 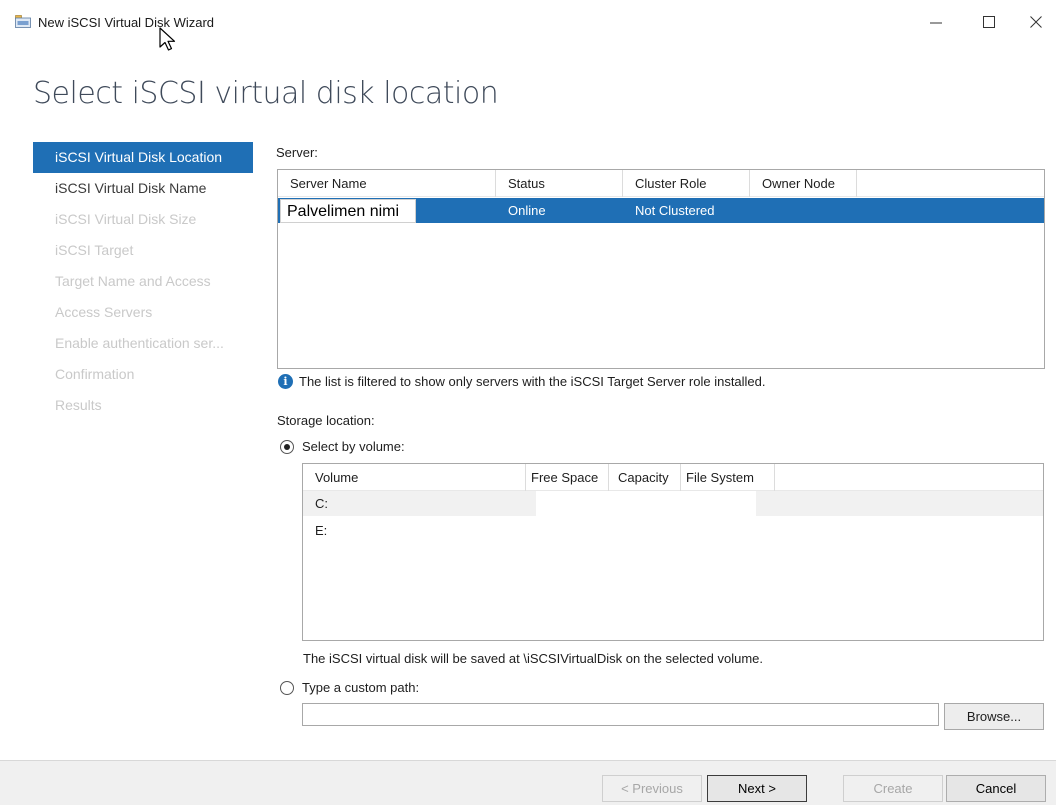 I want to click on server-name-cell: Palvelimen nimi, so click(x=348, y=211).